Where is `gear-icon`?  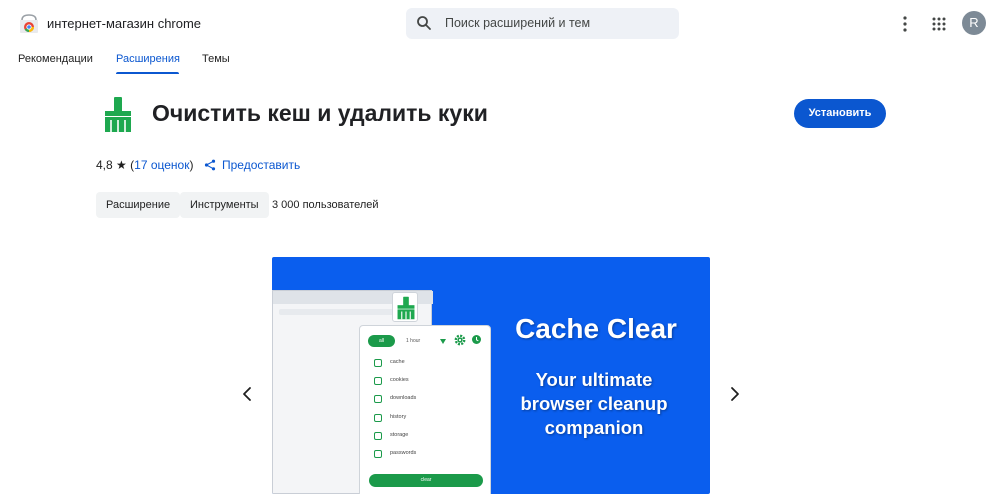 gear-icon is located at coordinates (460, 340).